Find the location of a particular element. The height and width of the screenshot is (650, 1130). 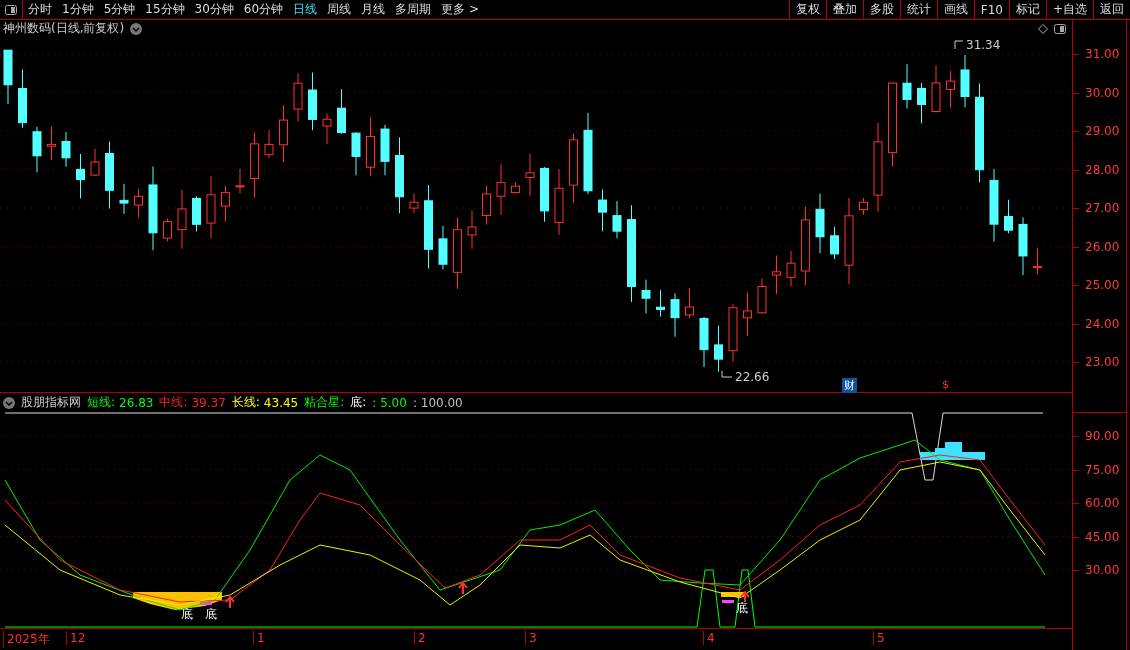

period-tab: 多周期 is located at coordinates (413, 9).